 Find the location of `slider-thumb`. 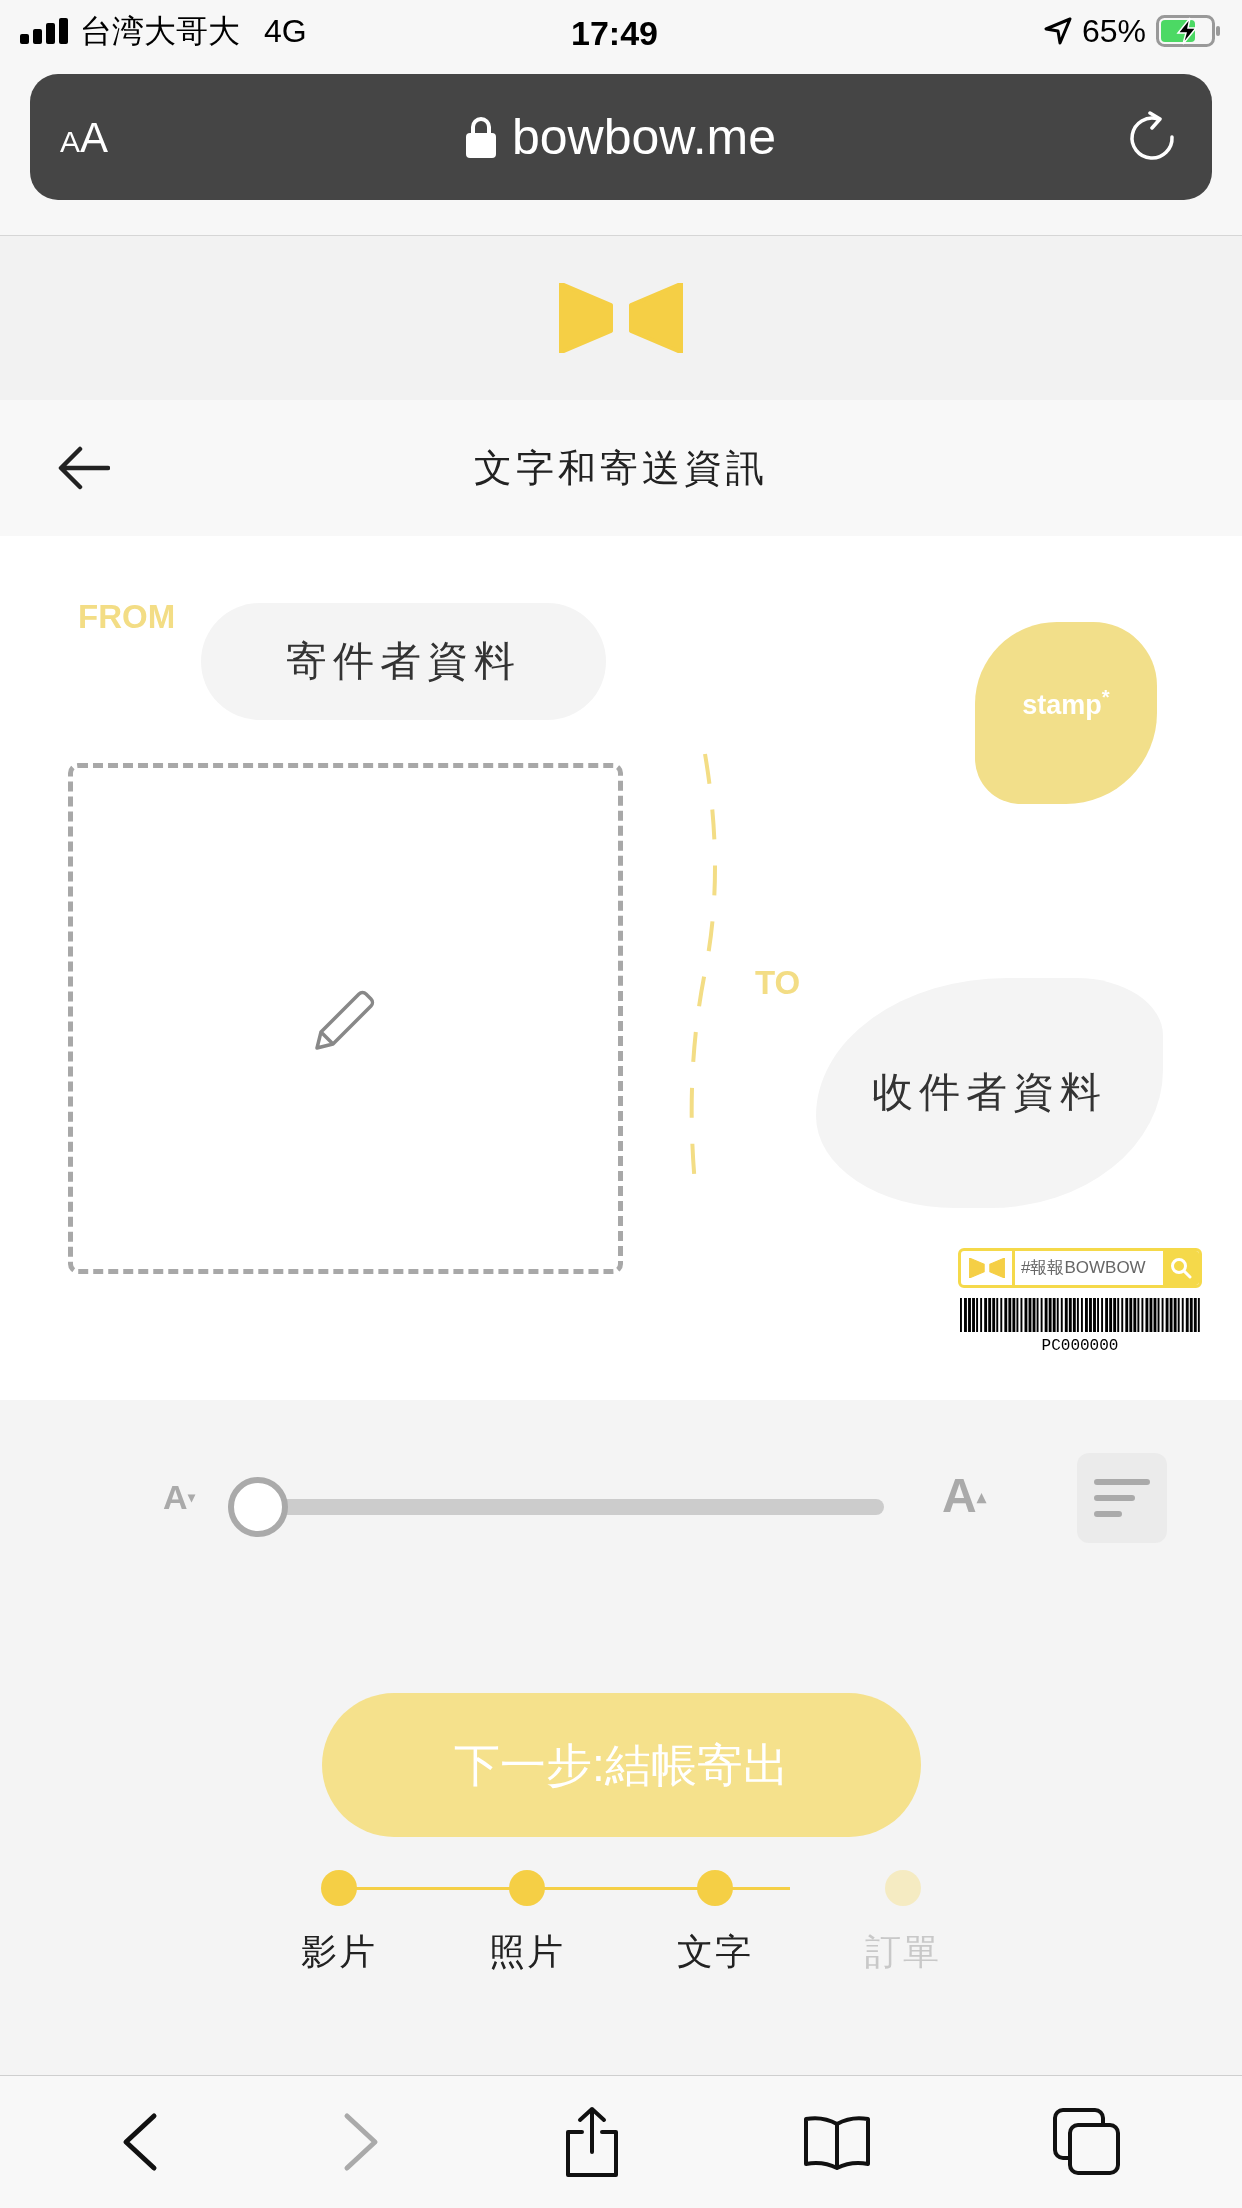

slider-thumb is located at coordinates (258, 1507).